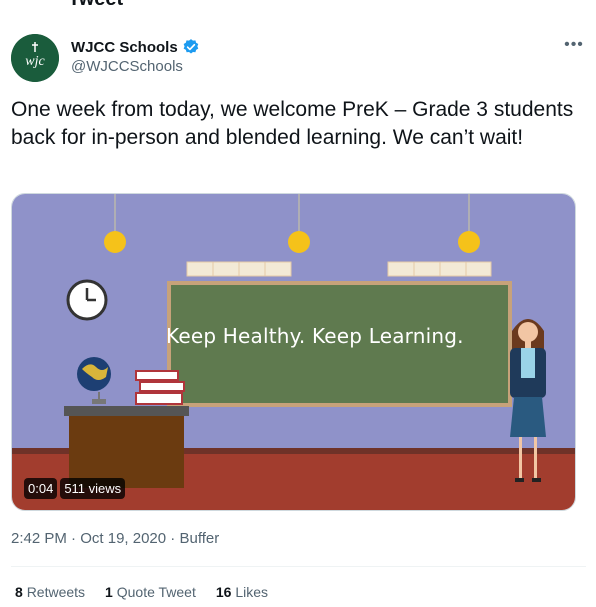 Image resolution: width=596 pixels, height=607 pixels. Describe the element at coordinates (87, 300) in the screenshot. I see `clock-icon` at that location.